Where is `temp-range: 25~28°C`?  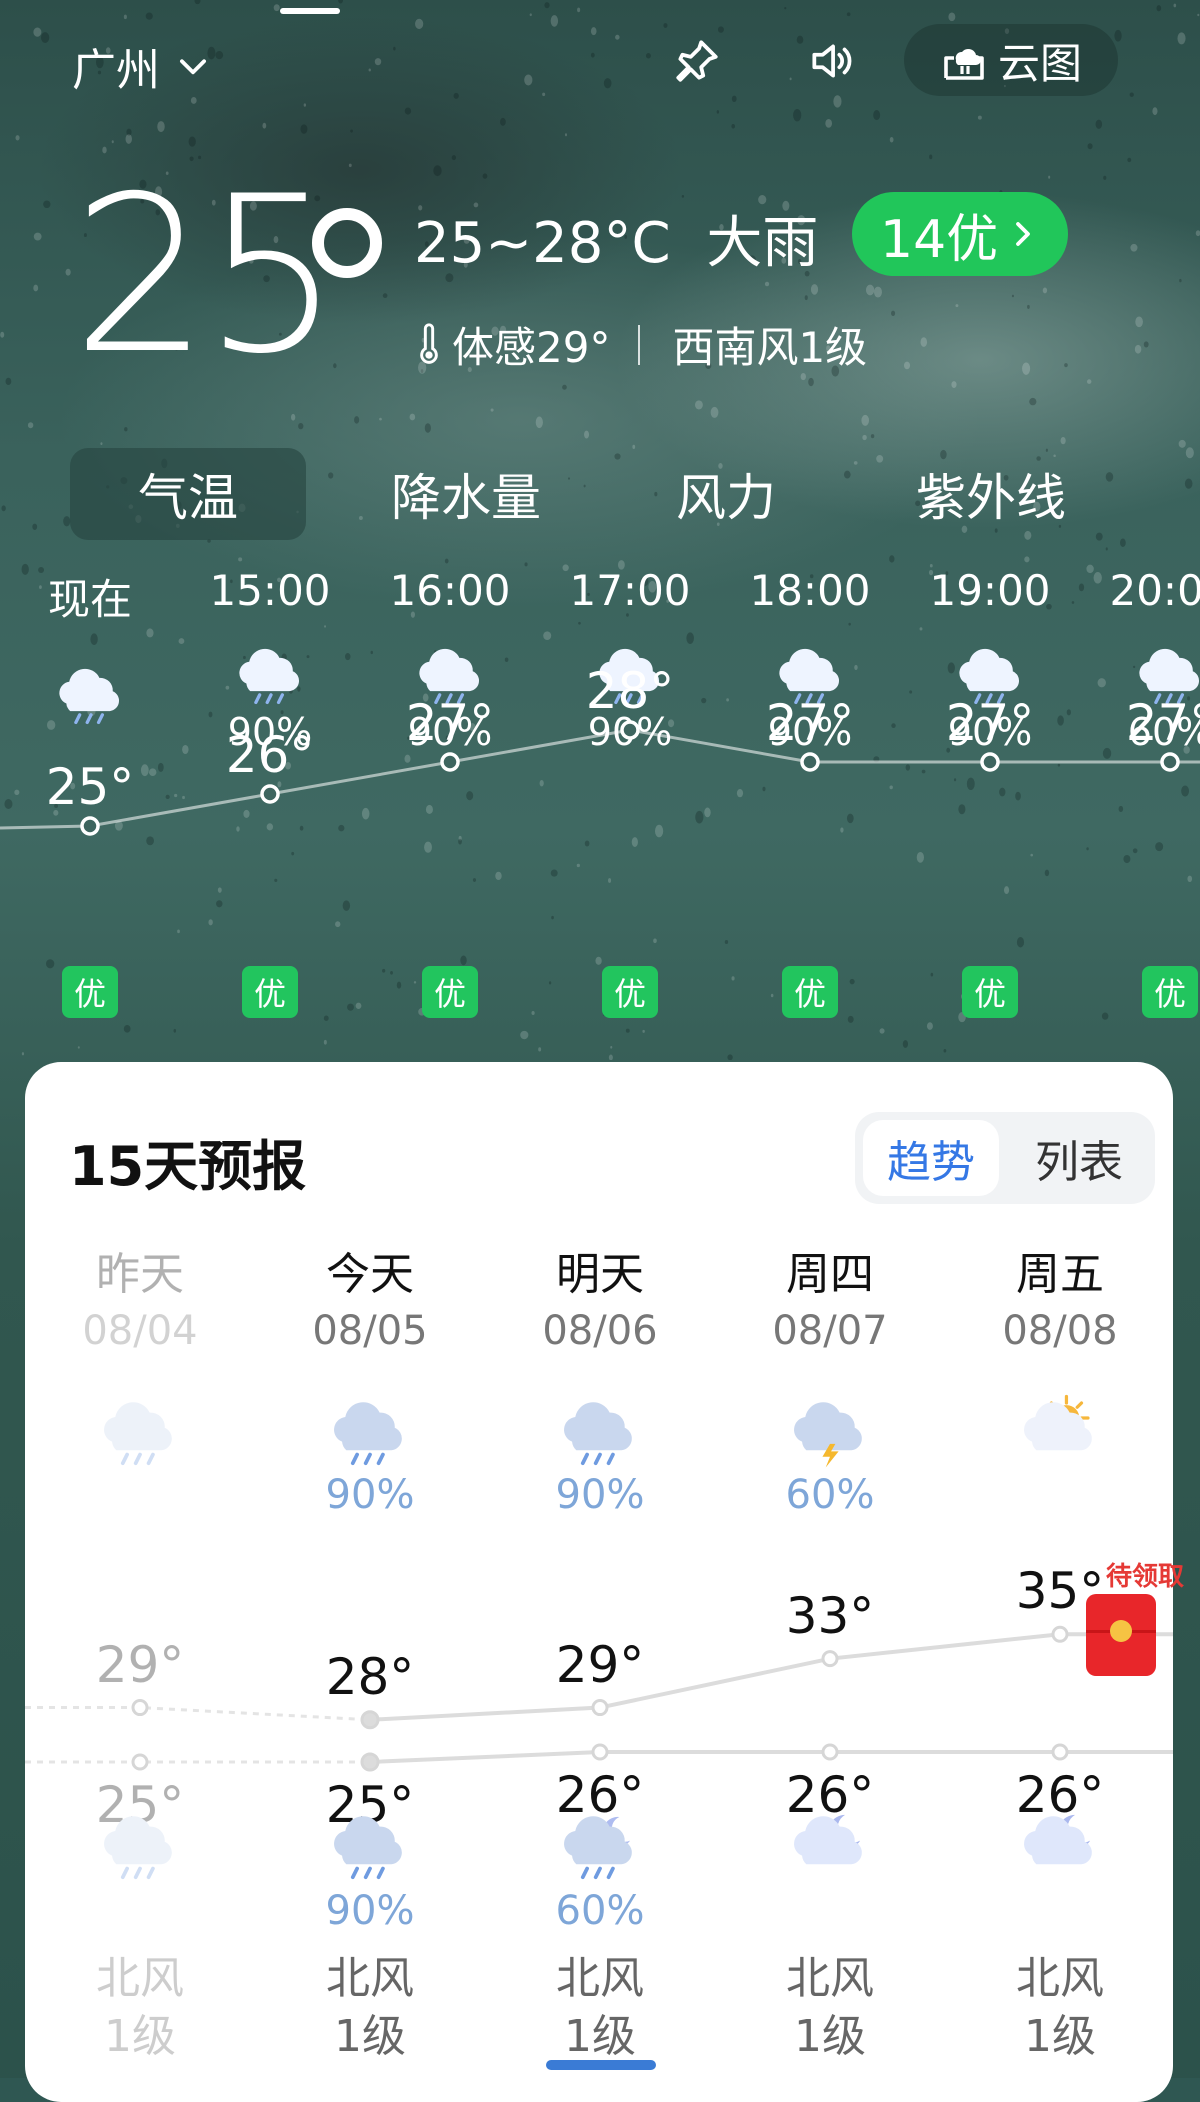
temp-range: 25~28°C is located at coordinates (542, 243).